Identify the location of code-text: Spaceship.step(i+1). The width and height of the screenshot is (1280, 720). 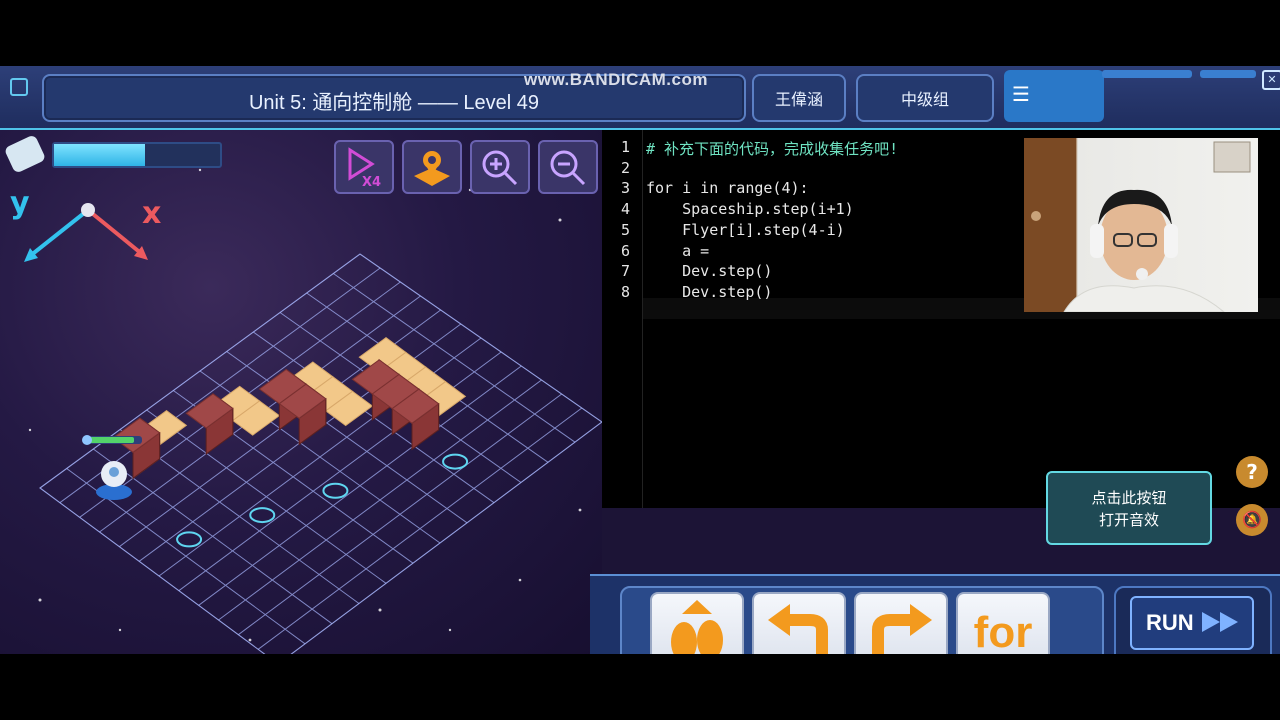
(750, 209).